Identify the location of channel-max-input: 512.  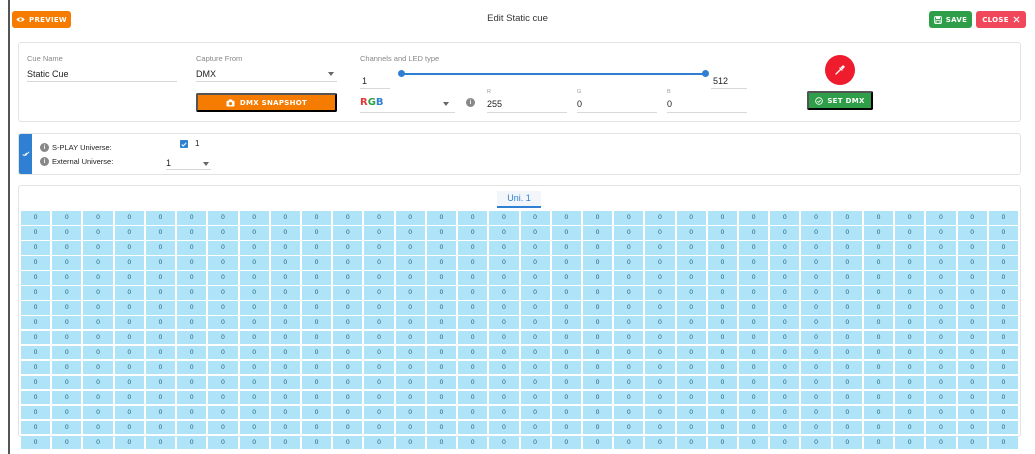
(720, 81).